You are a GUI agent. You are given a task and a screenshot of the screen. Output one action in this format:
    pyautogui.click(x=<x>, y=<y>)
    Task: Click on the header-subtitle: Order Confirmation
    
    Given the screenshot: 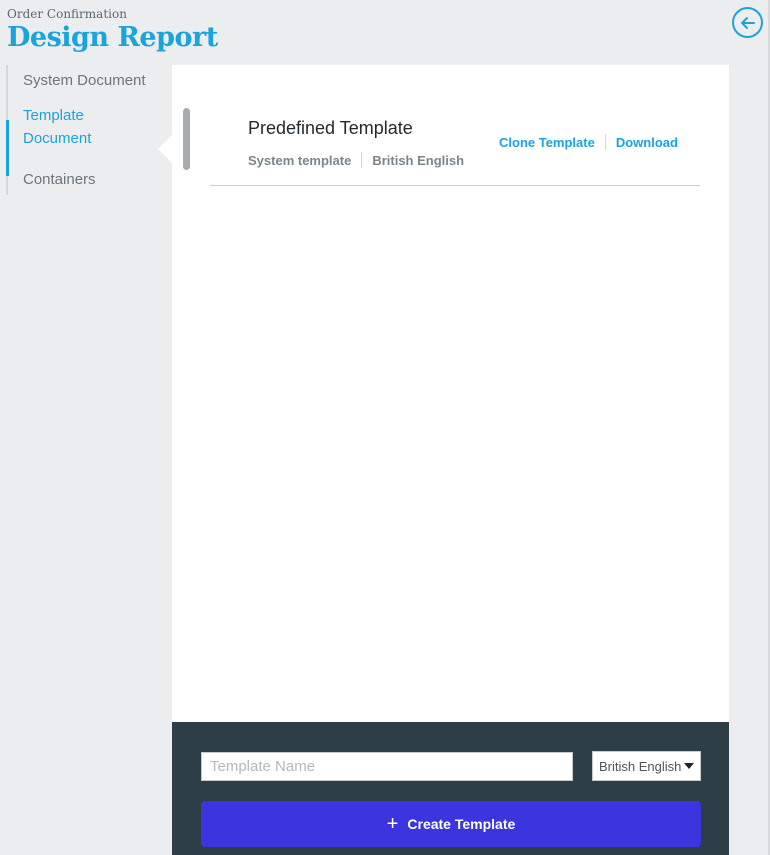 What is the action you would take?
    pyautogui.click(x=67, y=14)
    